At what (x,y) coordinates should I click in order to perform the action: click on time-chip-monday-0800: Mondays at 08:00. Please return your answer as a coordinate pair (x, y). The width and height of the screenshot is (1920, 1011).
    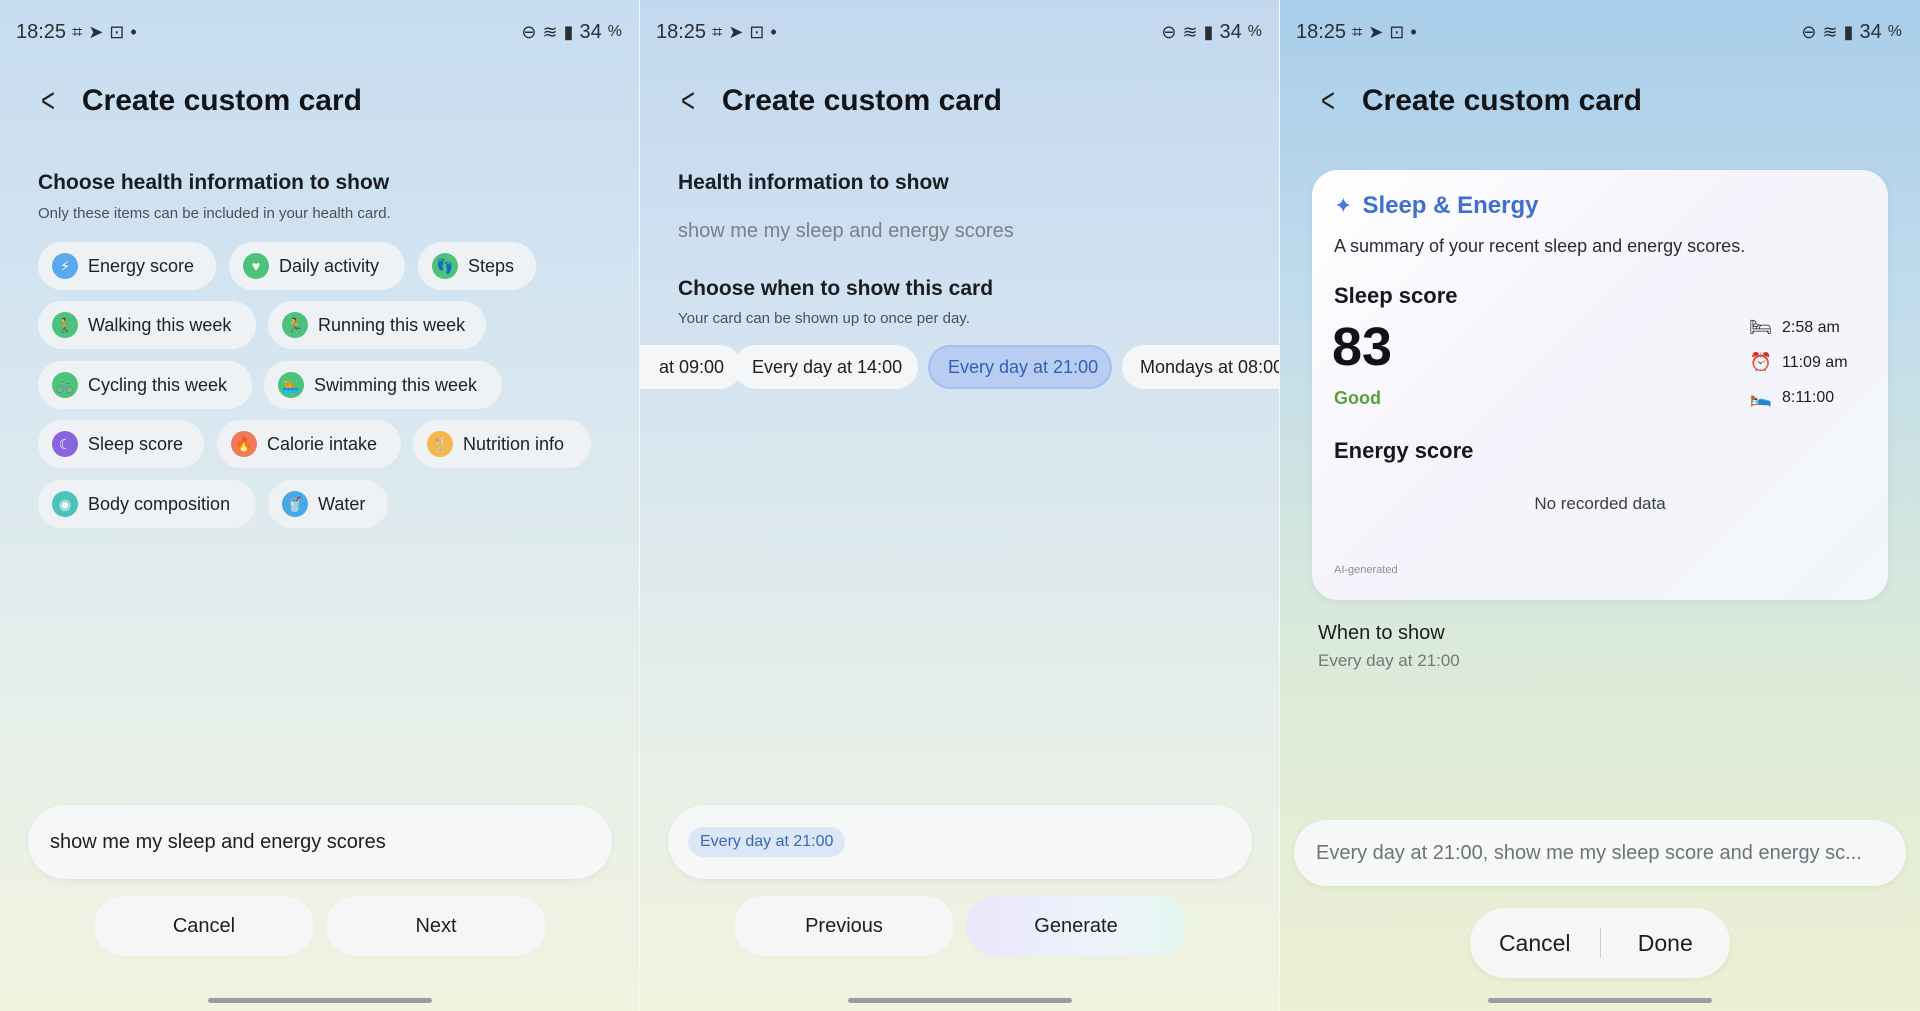
    Looking at the image, I should click on (1201, 367).